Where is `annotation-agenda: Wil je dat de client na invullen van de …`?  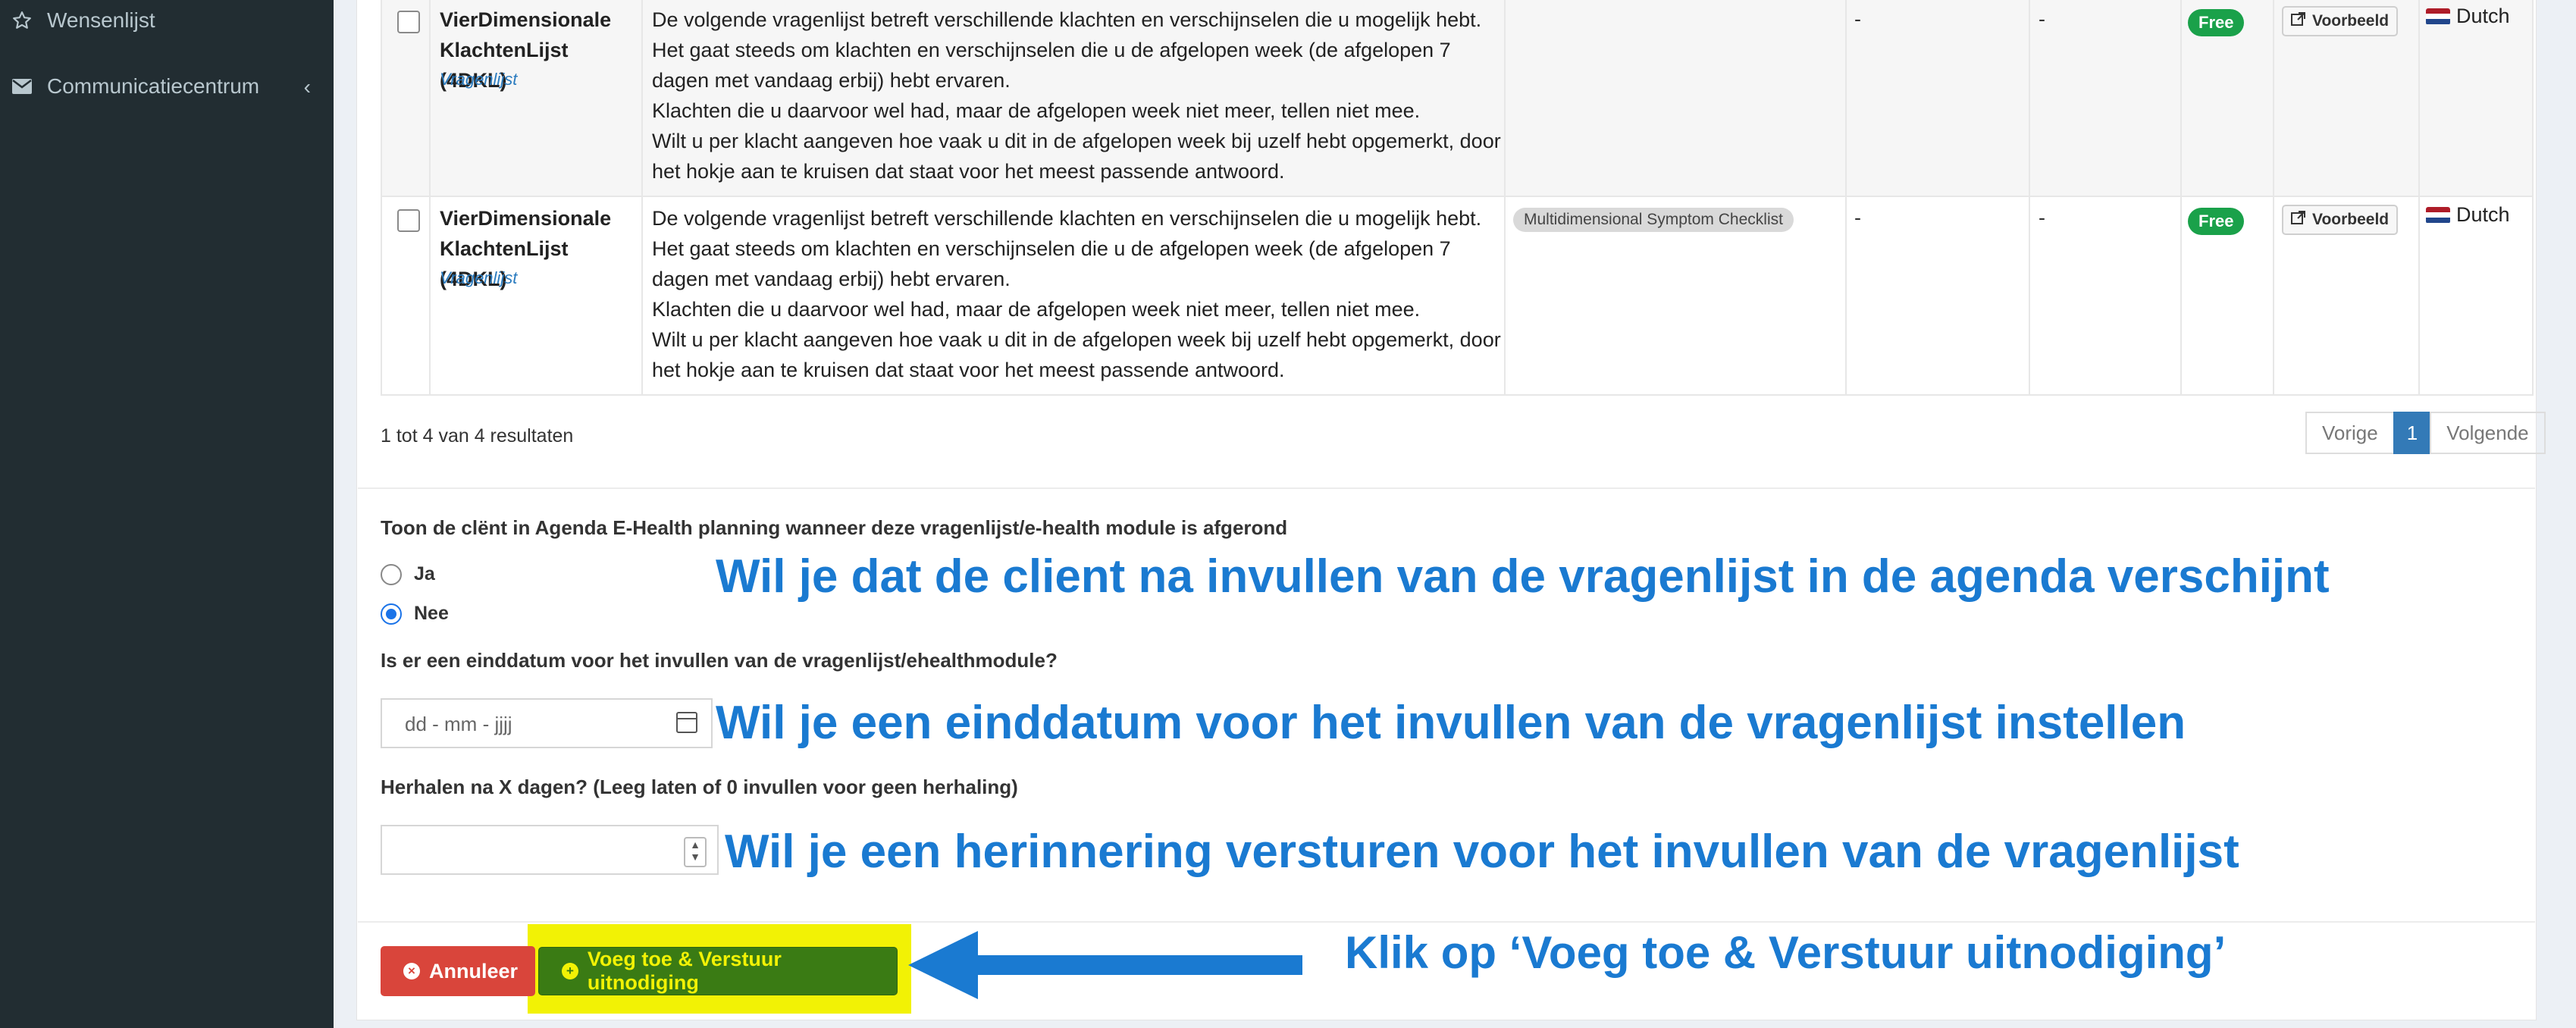 annotation-agenda: Wil je dat de client na invullen van de … is located at coordinates (1523, 576).